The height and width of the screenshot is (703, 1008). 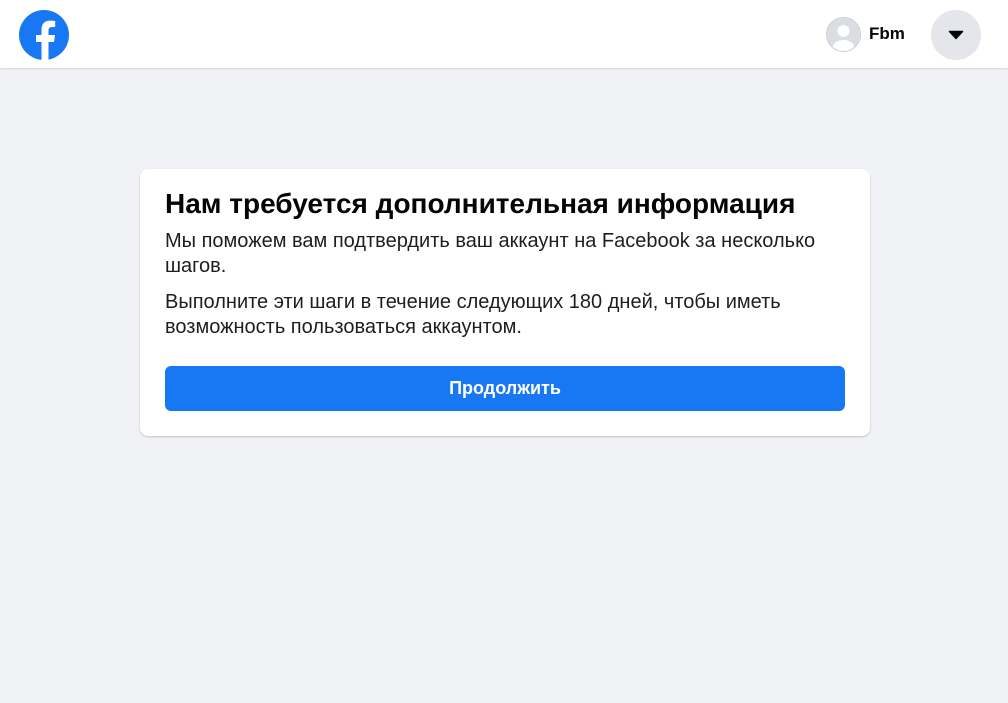 I want to click on profile-name: Fbm, so click(x=887, y=33).